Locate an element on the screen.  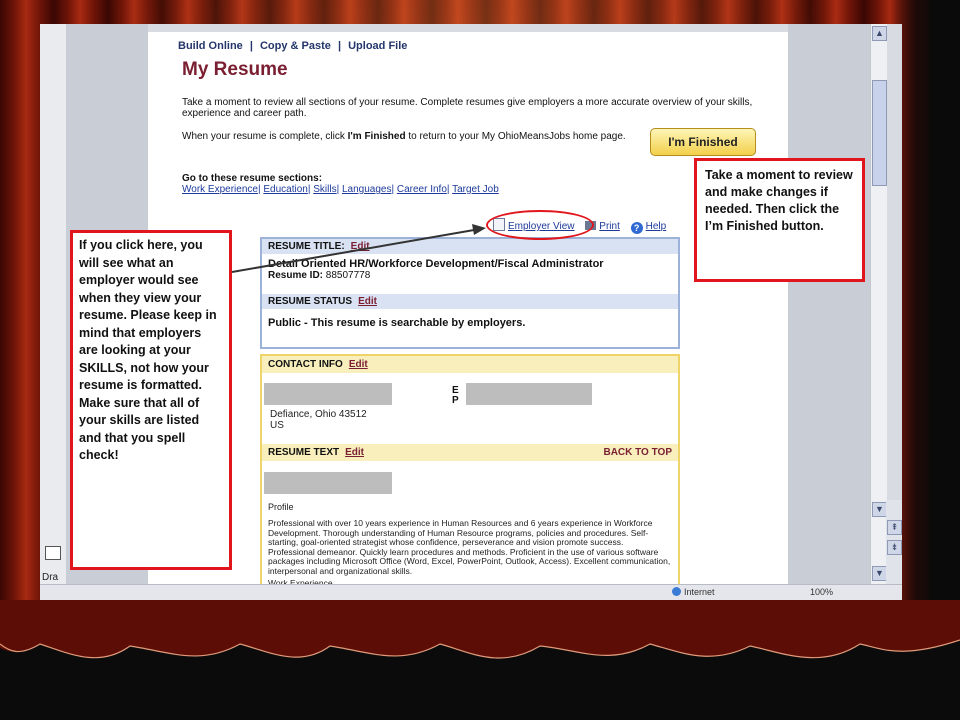
complete-text-before: When your resume is complete, click is located at coordinates (265, 136).